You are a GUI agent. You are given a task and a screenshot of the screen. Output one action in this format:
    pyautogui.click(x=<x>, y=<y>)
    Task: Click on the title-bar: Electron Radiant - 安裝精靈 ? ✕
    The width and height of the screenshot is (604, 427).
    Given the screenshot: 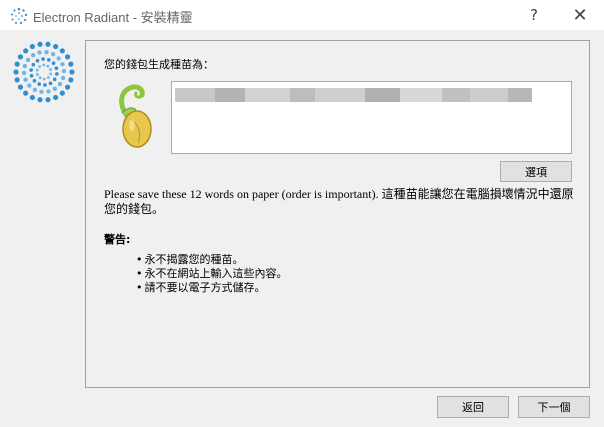 What is the action you would take?
    pyautogui.click(x=302, y=15)
    